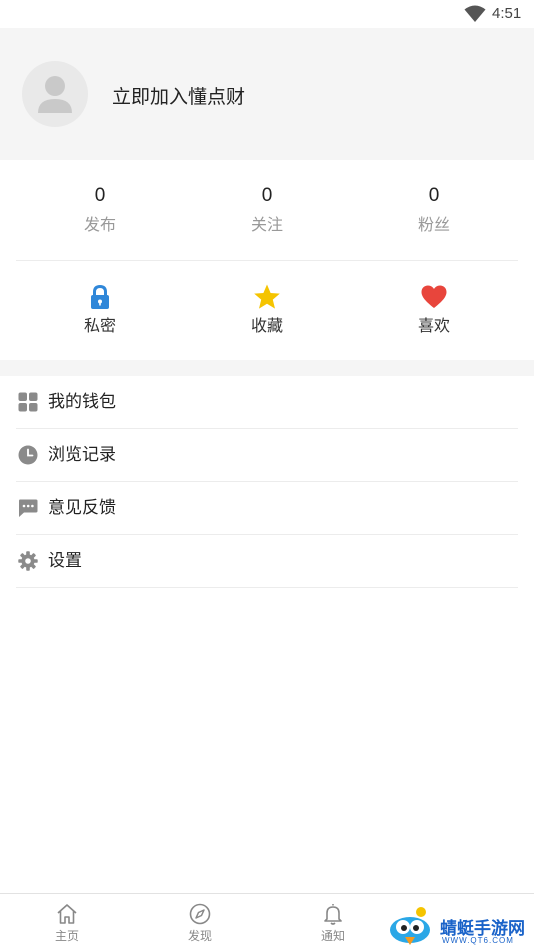 This screenshot has width=534, height=949. I want to click on quick-favorites: 收藏, so click(267, 310).